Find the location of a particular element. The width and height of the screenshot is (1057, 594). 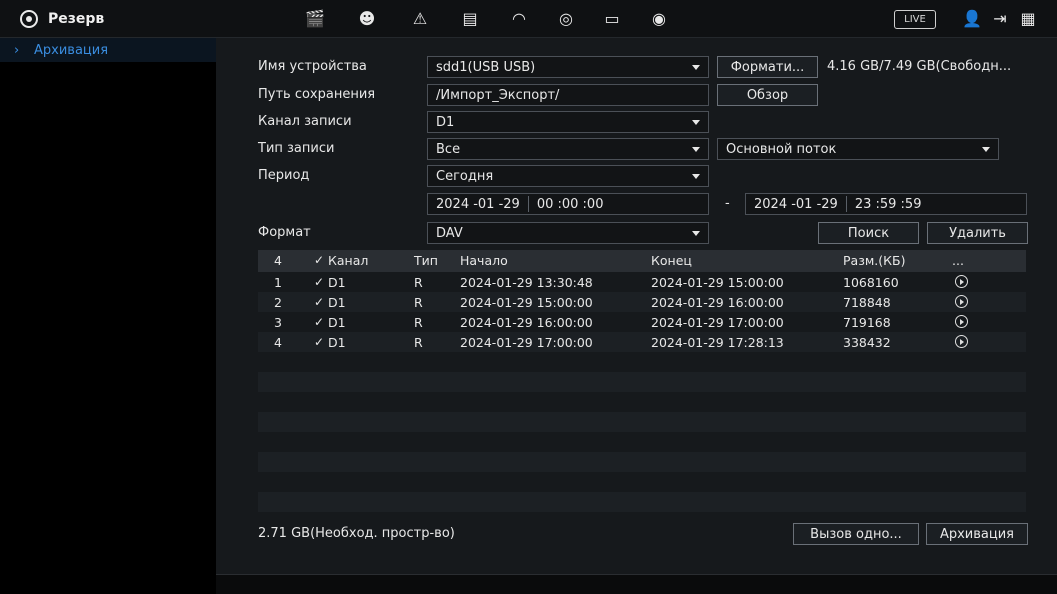

row-size: 718848 is located at coordinates (867, 302).